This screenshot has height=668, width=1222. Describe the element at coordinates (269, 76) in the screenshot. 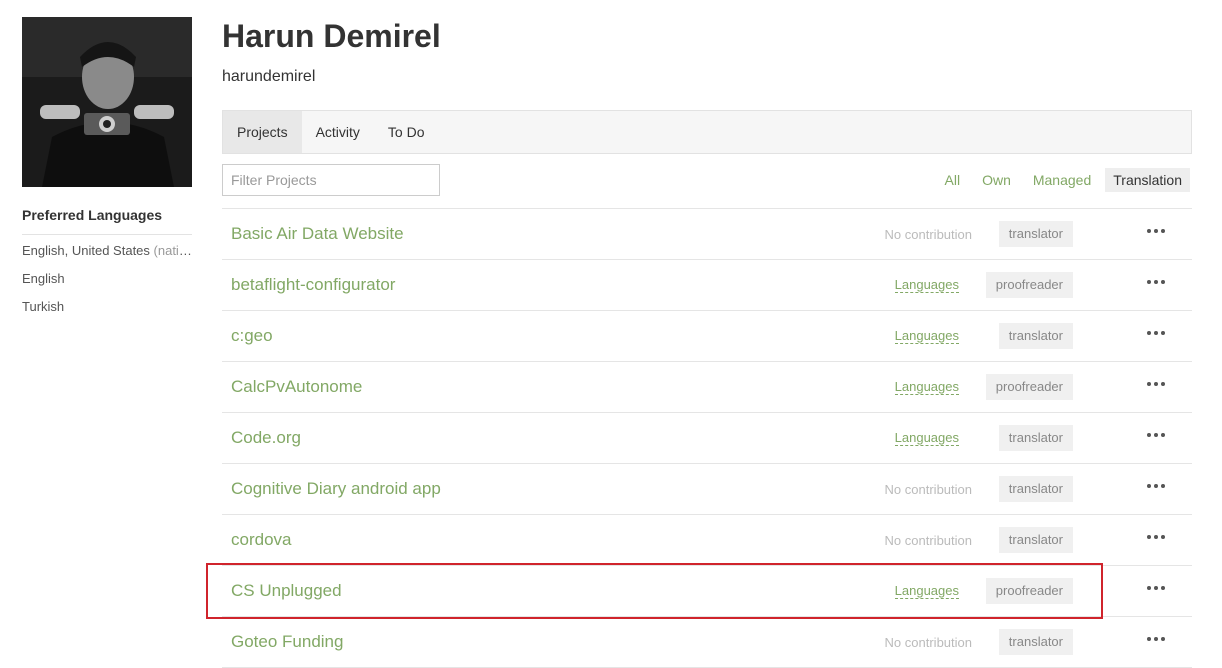

I see `profile-username: harundemirel` at that location.